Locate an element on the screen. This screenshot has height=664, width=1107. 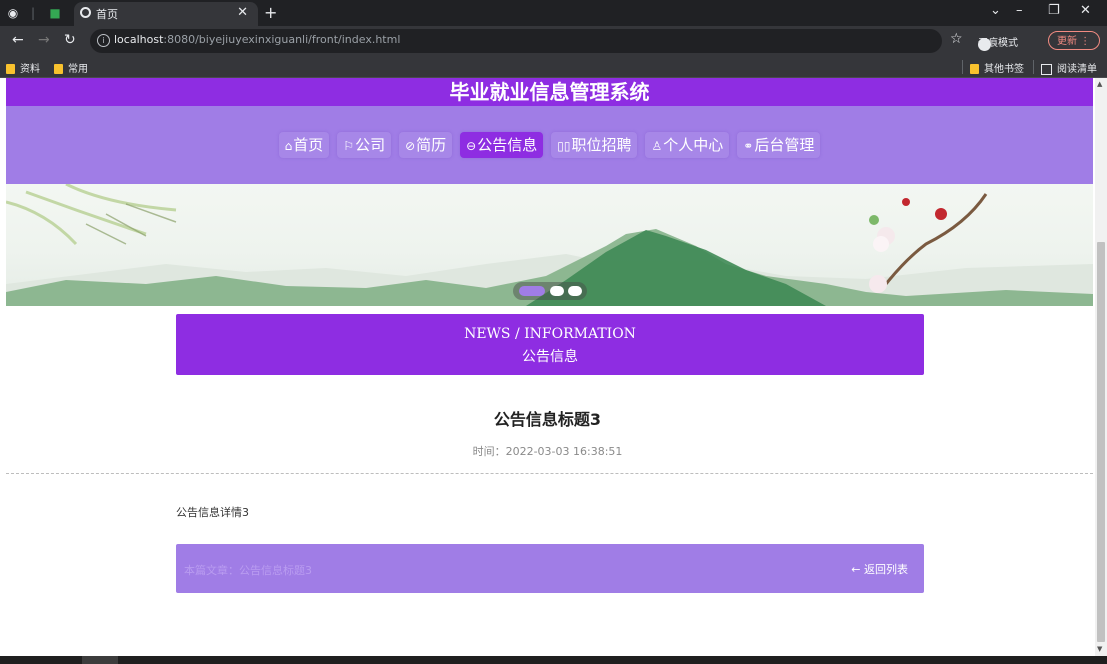
tab-title: 首页 is located at coordinates (107, 14).